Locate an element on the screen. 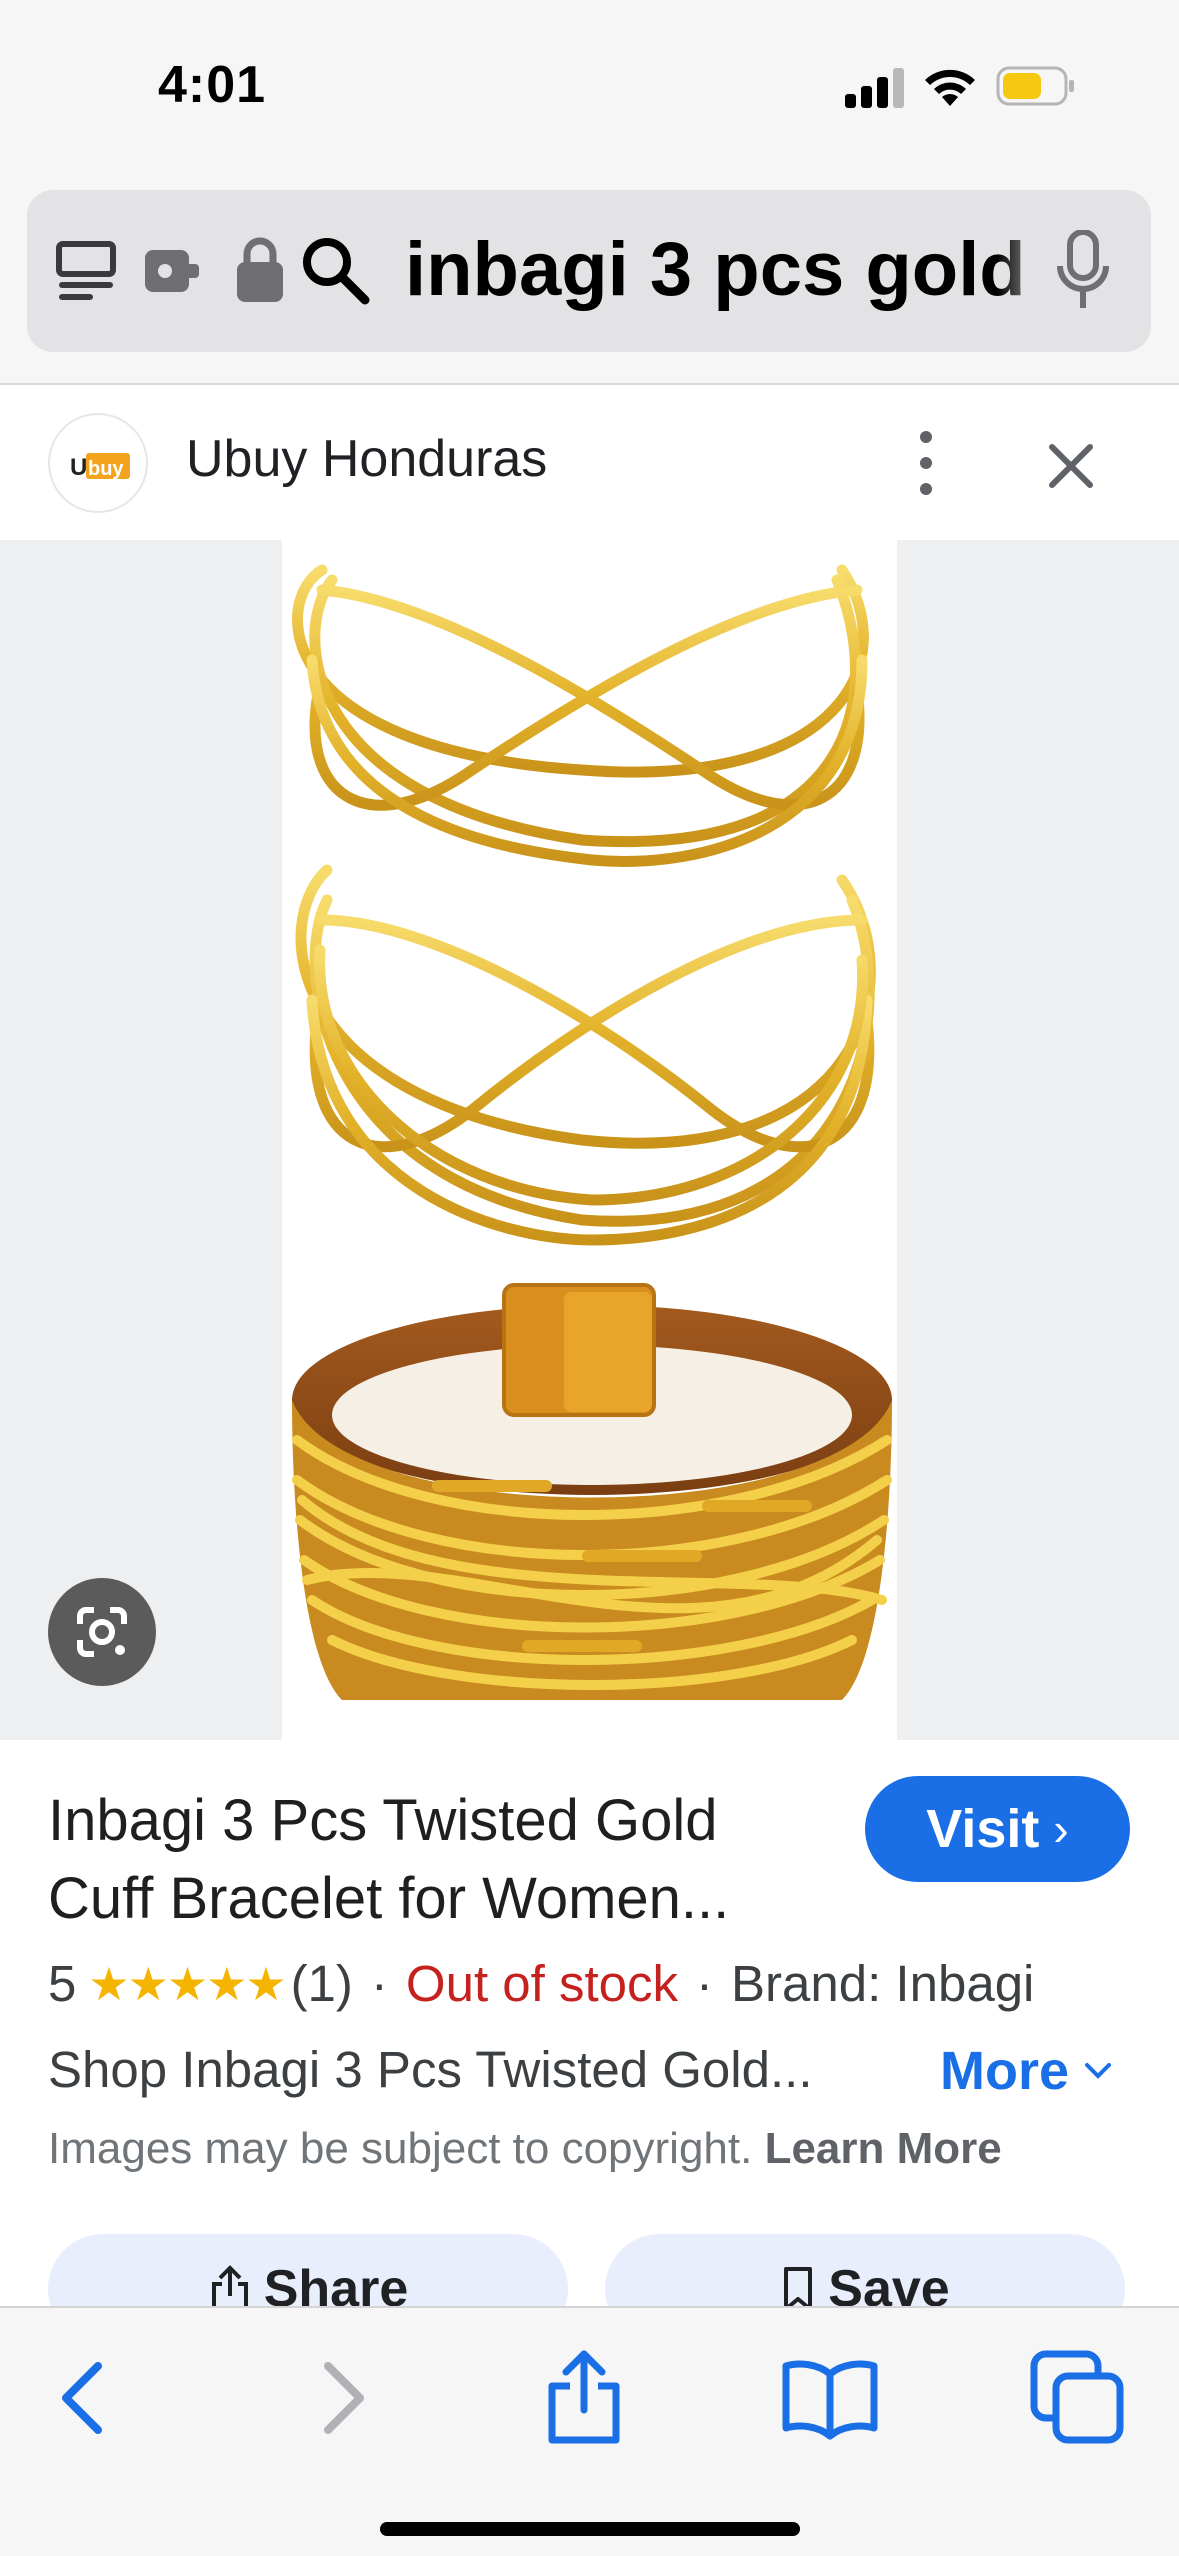 The image size is (1179, 2556). google-lens-icon is located at coordinates (102, 1632).